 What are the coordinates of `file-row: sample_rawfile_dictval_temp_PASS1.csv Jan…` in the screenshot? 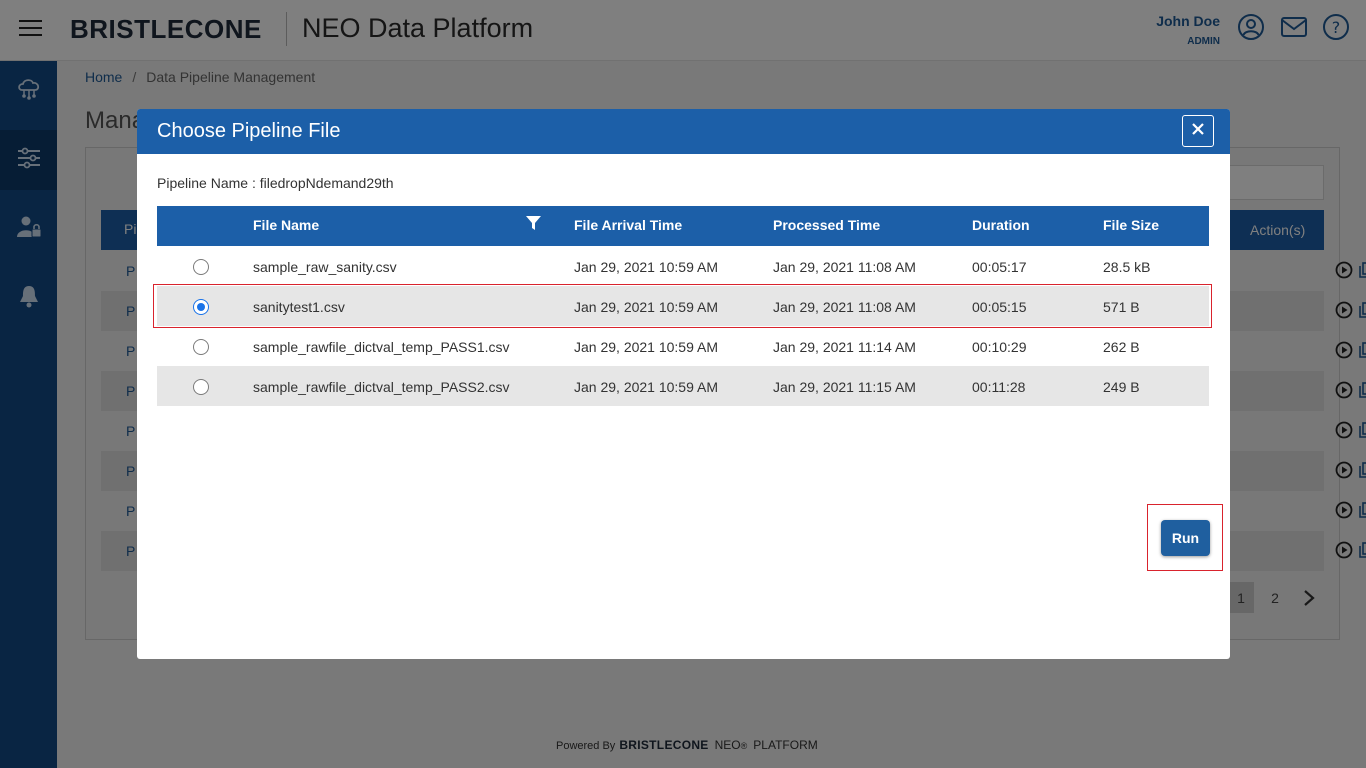 It's located at (683, 346).